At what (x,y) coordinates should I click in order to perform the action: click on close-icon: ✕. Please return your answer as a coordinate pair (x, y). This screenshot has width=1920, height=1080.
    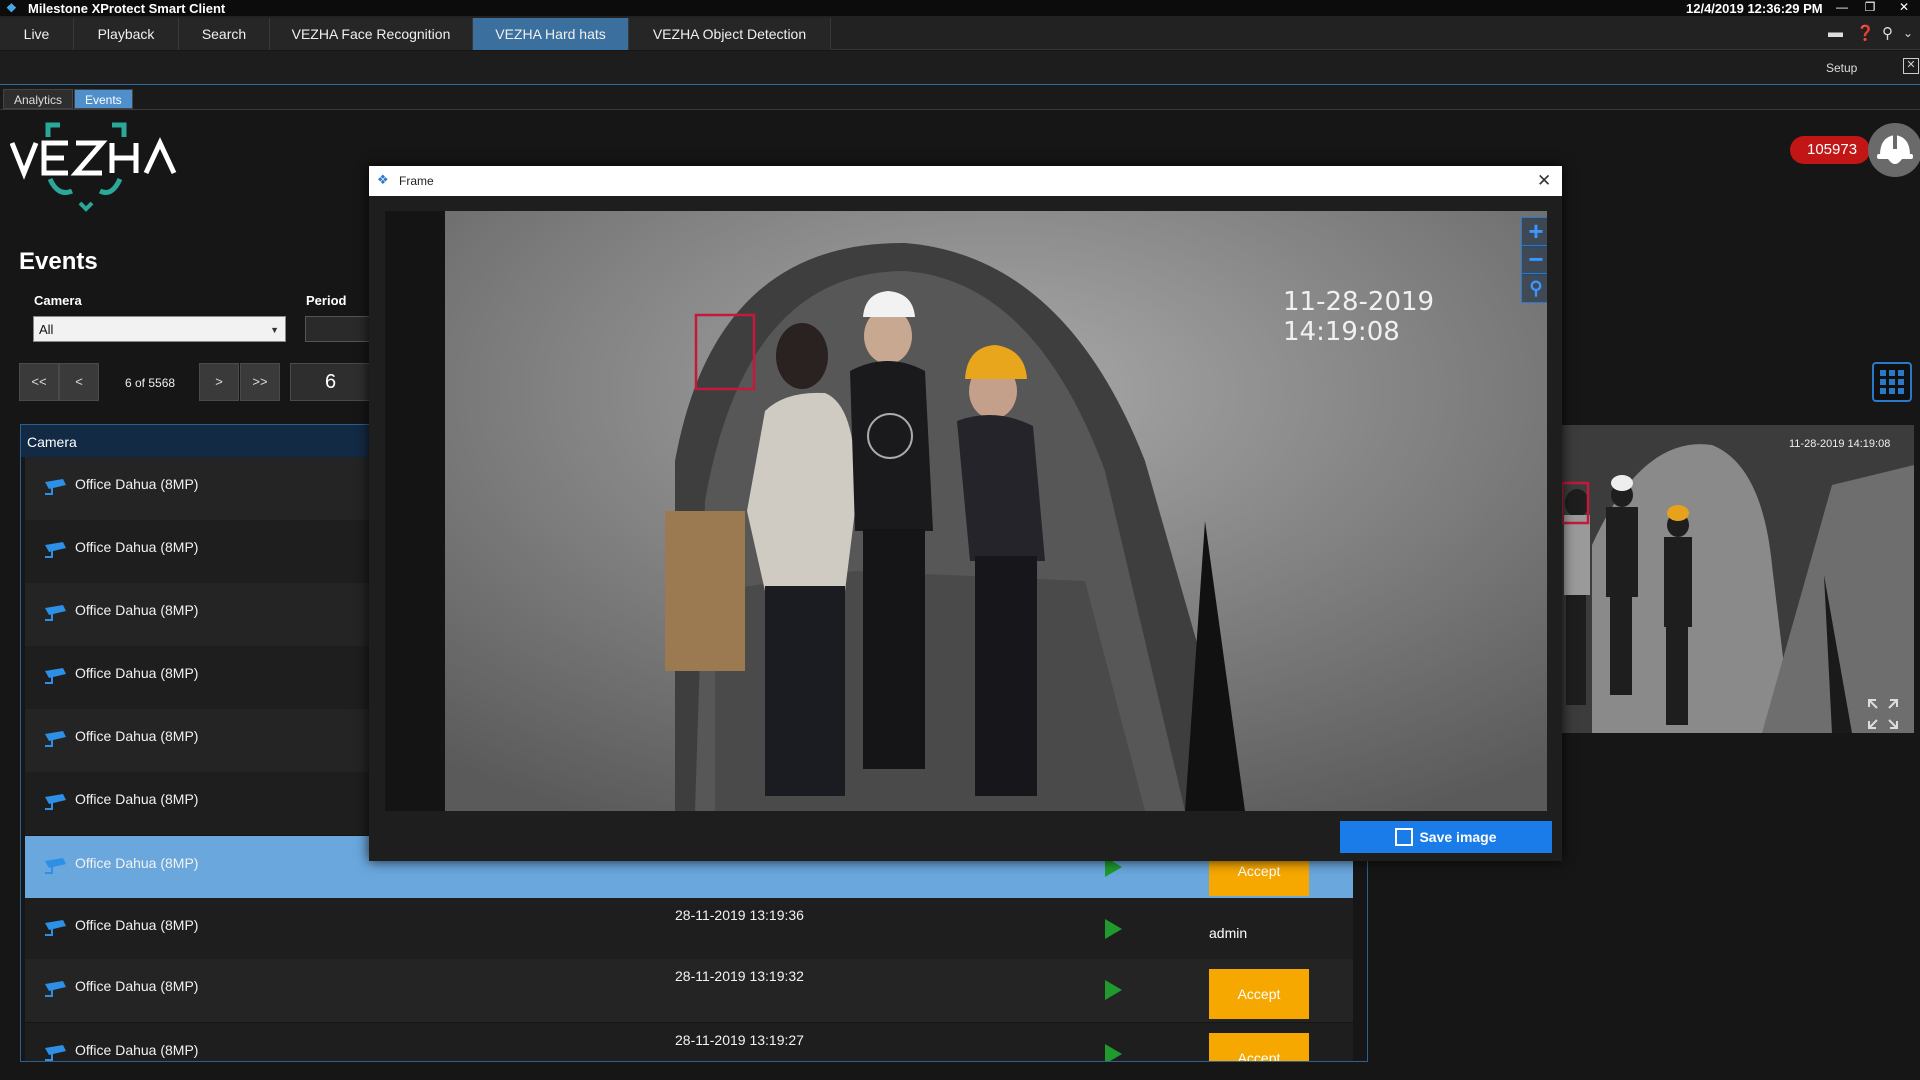
    Looking at the image, I should click on (1904, 8).